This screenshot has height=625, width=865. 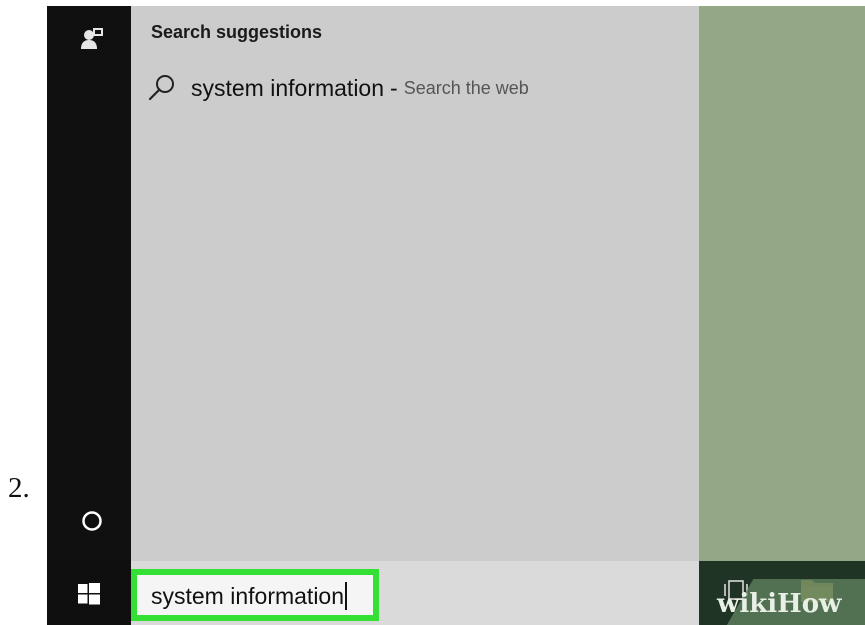 I want to click on search-input-value: system information, so click(x=248, y=596).